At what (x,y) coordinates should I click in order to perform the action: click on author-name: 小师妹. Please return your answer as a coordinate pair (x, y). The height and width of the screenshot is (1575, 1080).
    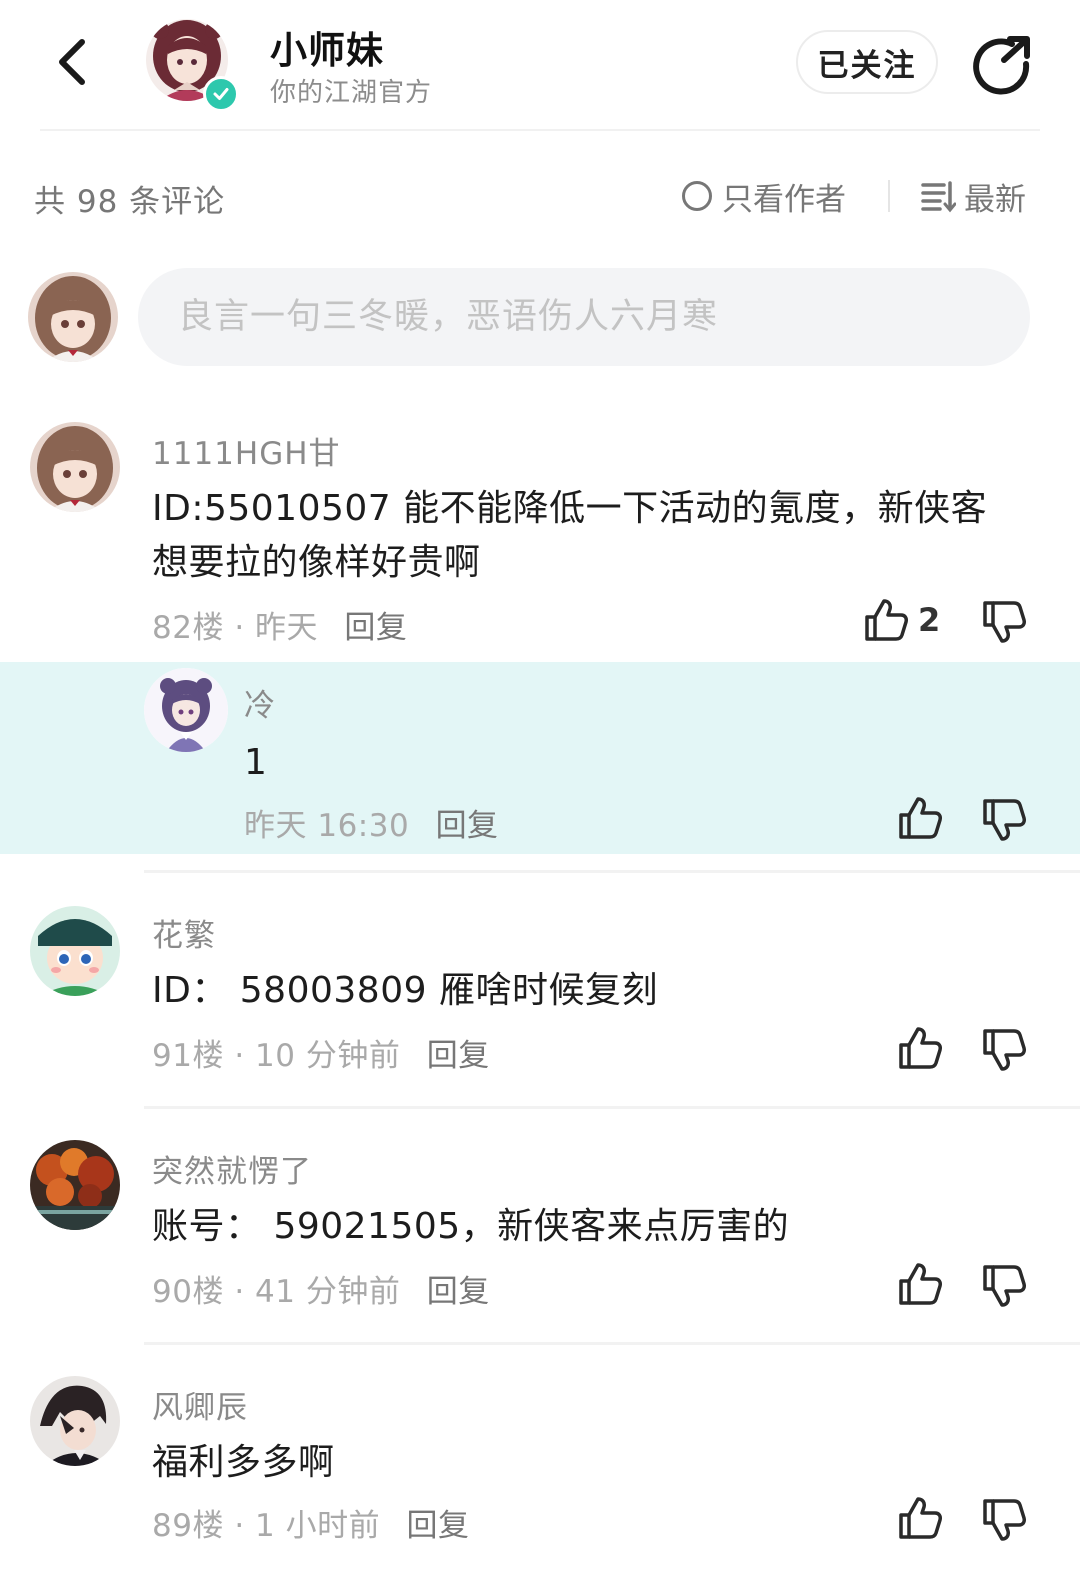
    Looking at the image, I should click on (327, 47).